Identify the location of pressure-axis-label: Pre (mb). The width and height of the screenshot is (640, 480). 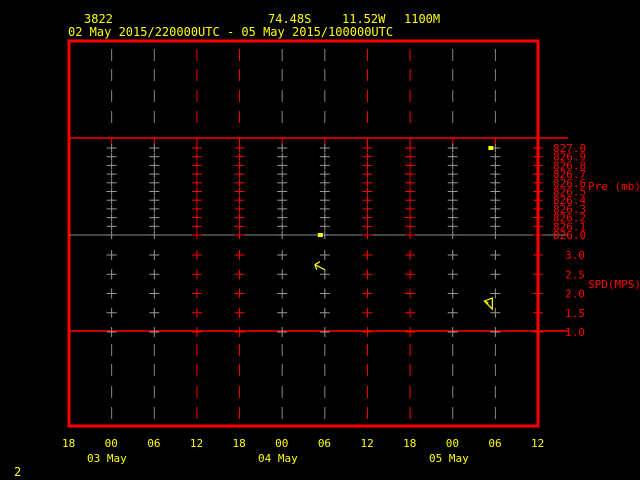
(614, 186).